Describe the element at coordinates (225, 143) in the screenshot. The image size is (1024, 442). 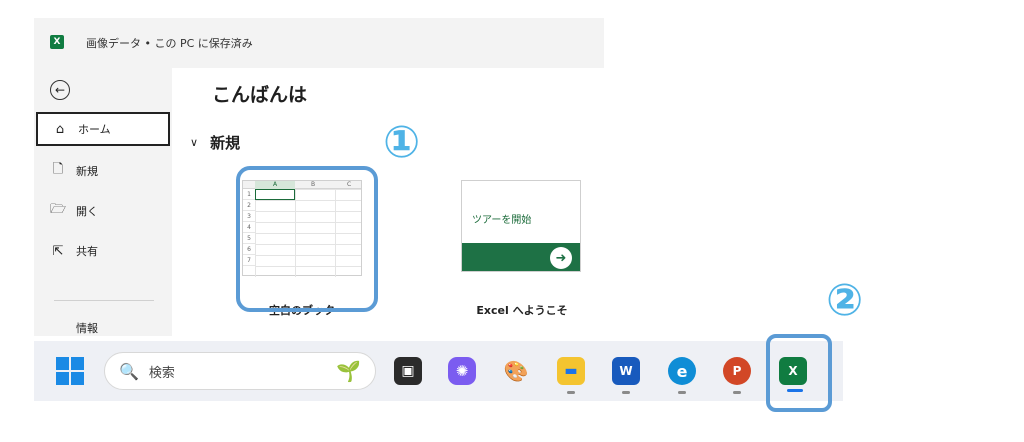
I see `section-title: 新規` at that location.